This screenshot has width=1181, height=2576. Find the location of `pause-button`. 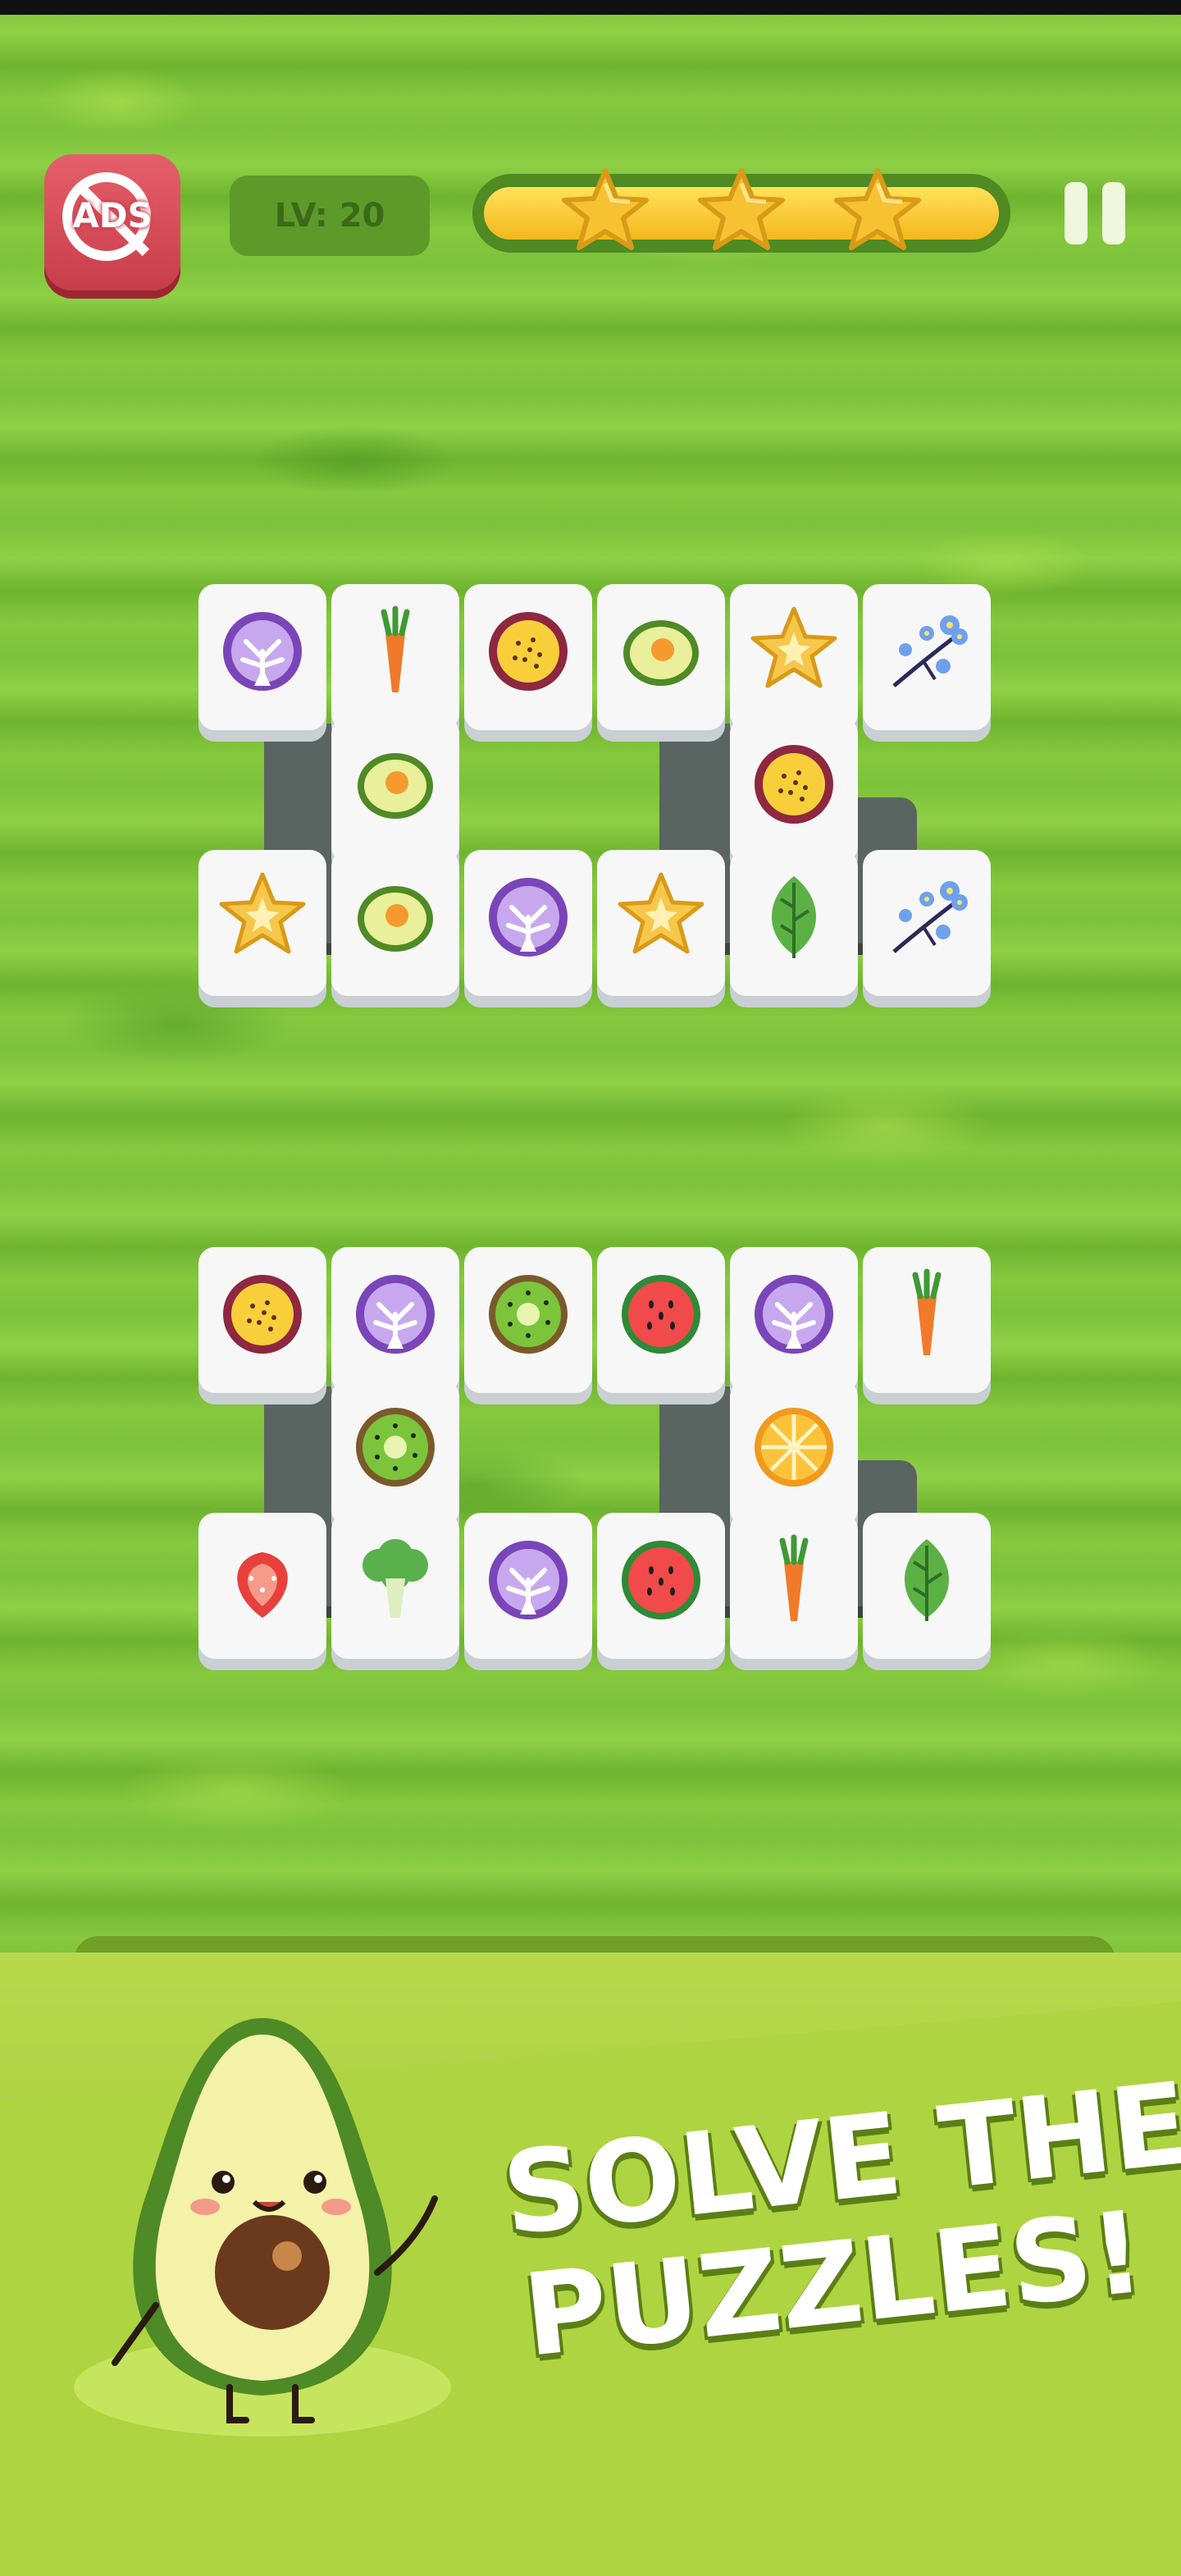

pause-button is located at coordinates (1097, 213).